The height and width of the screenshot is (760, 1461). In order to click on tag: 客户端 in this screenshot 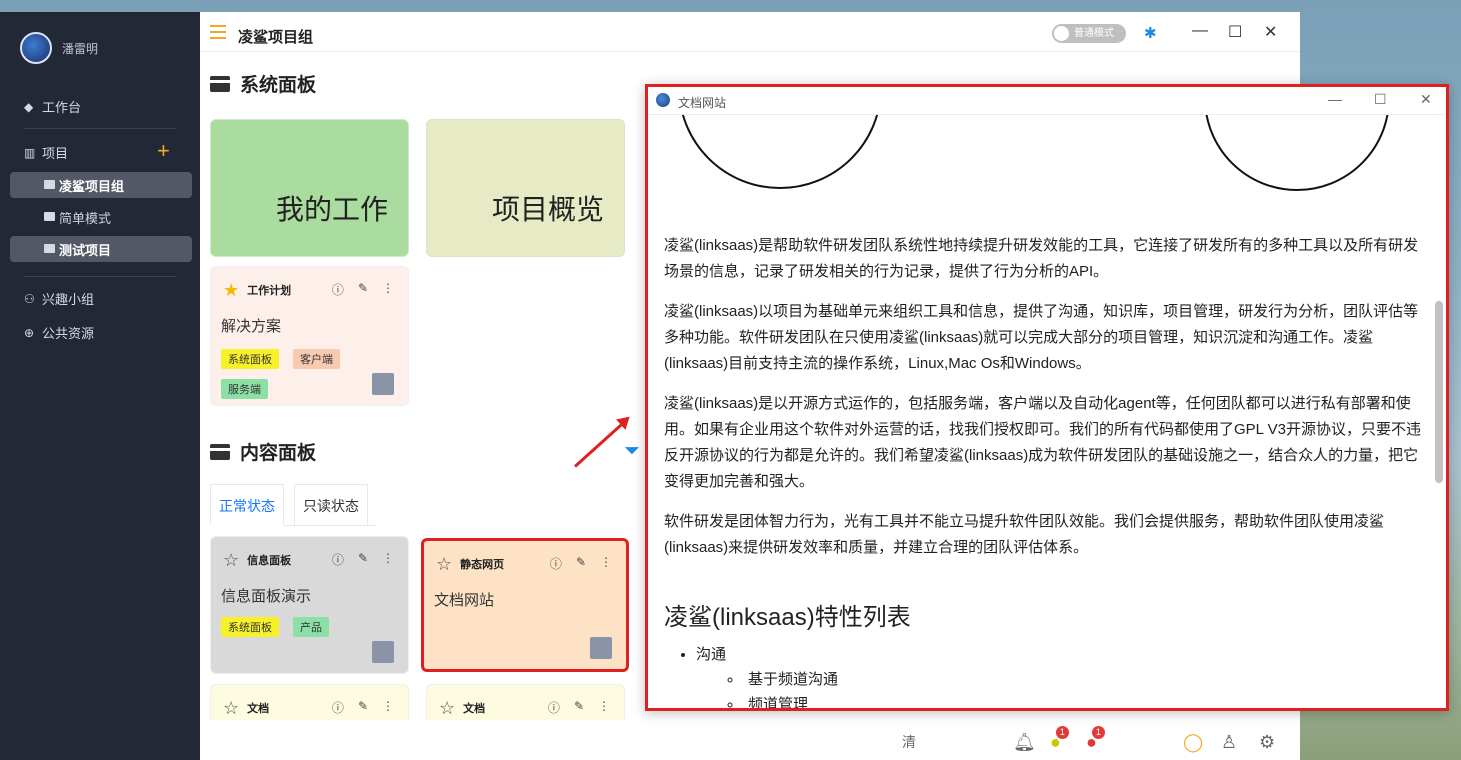, I will do `click(316, 359)`.